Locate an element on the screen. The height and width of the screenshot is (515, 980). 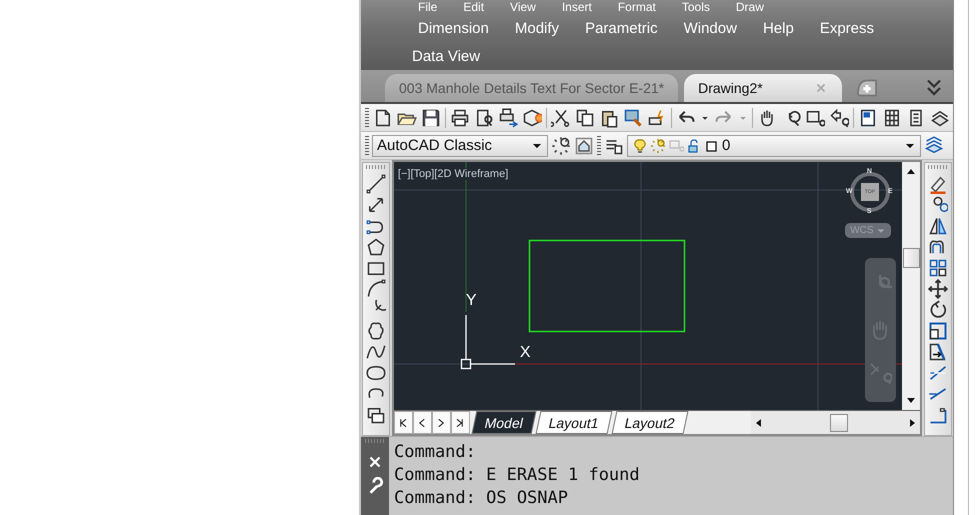
menu-item: View is located at coordinates (523, 7).